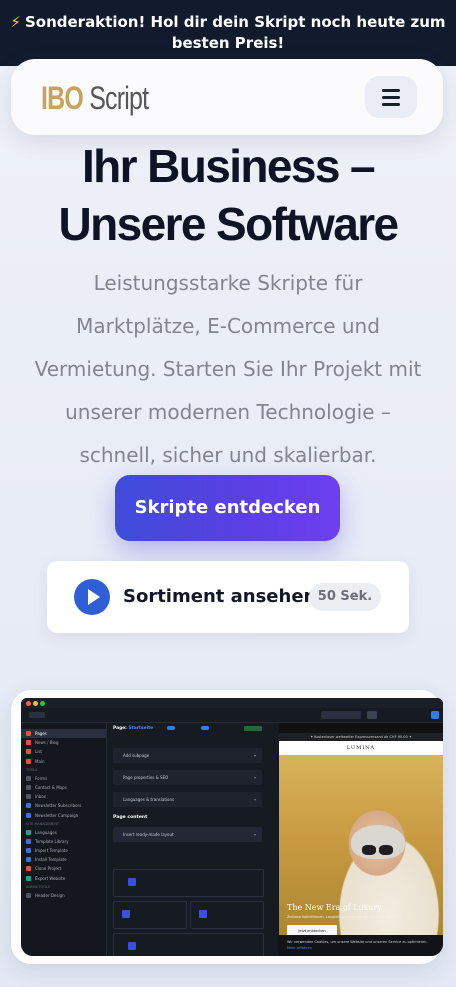 The width and height of the screenshot is (456, 987). Describe the element at coordinates (227, 97) in the screenshot. I see `header-navbar: IBO Script` at that location.